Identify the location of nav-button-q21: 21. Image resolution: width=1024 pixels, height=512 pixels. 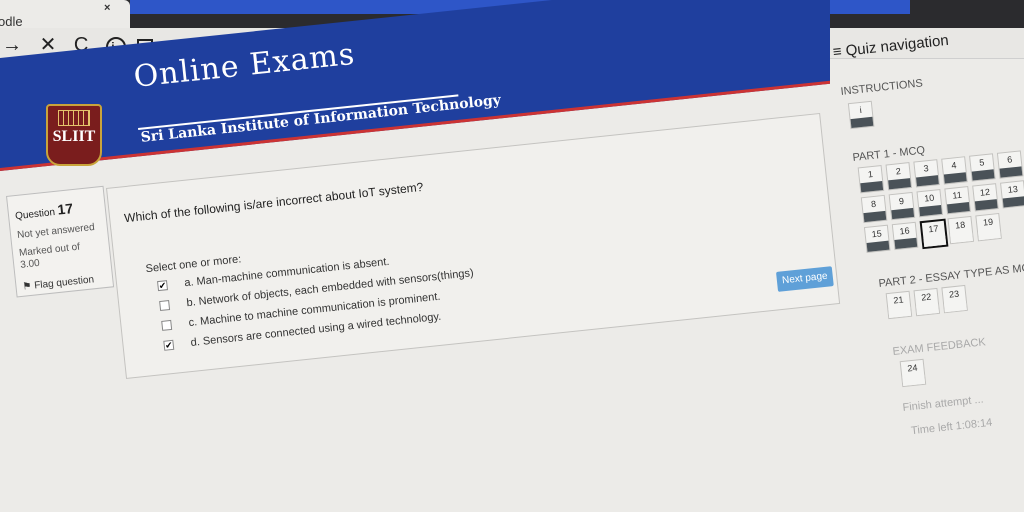
(899, 305).